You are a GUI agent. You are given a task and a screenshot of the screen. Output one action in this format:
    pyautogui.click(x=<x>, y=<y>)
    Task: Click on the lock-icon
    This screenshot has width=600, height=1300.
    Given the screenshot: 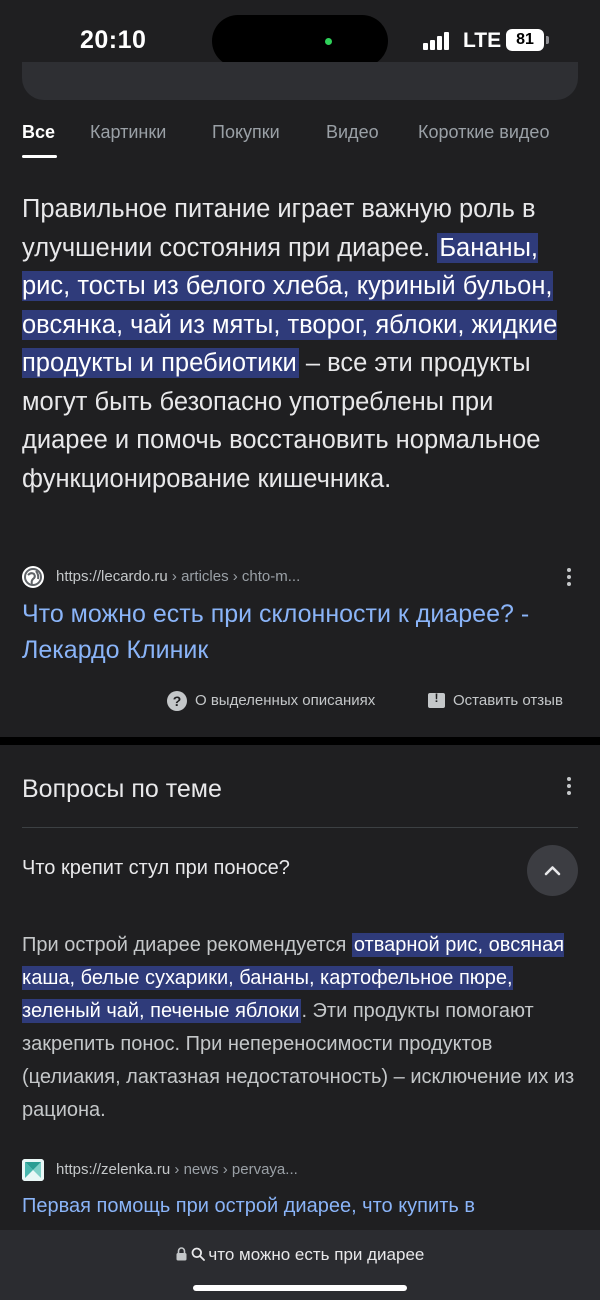 What is the action you would take?
    pyautogui.click(x=183, y=1255)
    